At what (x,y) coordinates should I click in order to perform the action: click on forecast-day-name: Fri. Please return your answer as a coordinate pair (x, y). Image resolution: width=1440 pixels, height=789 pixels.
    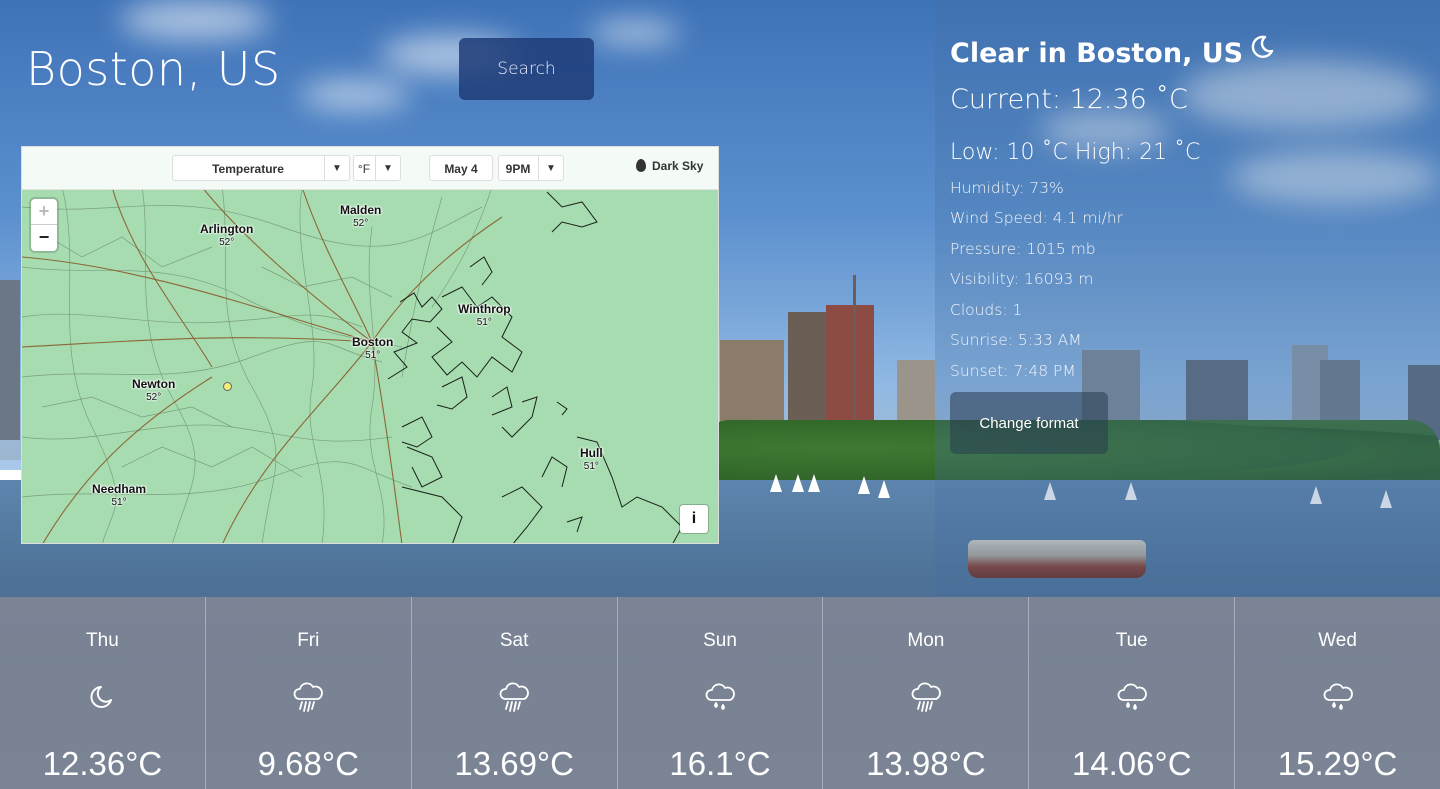
    Looking at the image, I should click on (308, 640).